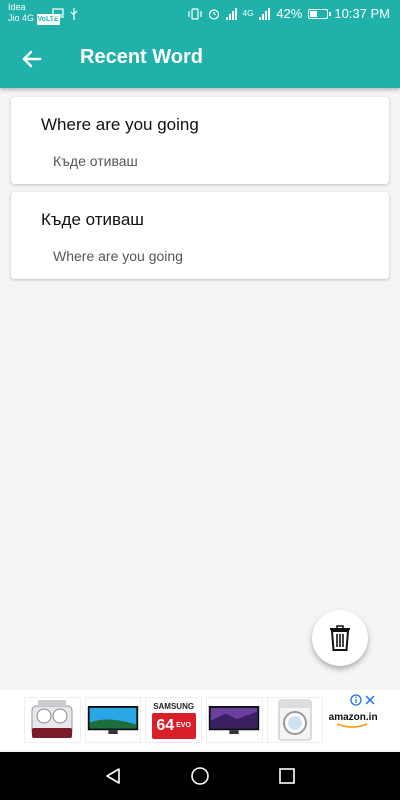  What do you see at coordinates (195, 13) in the screenshot?
I see `vibrate-icon` at bounding box center [195, 13].